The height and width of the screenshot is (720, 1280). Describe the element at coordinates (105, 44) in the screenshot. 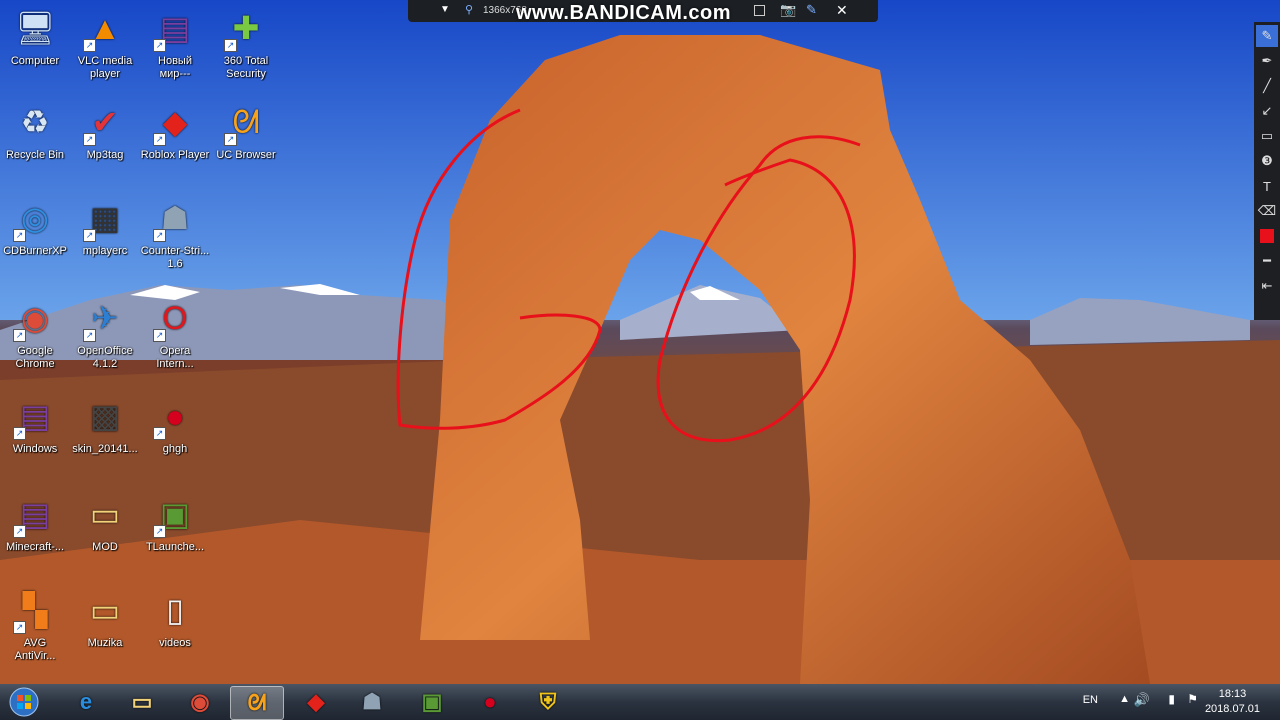

I see `desktop-icon-vlc-media: ▲ ↗ VLC media player` at that location.